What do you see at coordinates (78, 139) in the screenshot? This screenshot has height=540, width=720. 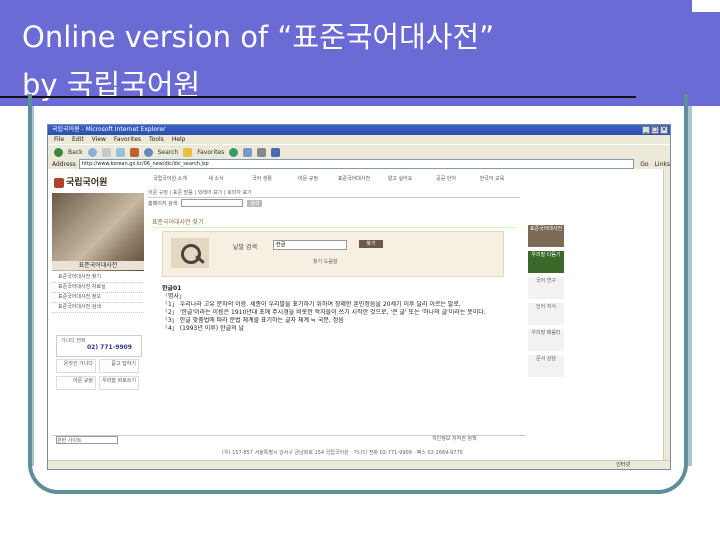 I see `menu-edit: Edit` at bounding box center [78, 139].